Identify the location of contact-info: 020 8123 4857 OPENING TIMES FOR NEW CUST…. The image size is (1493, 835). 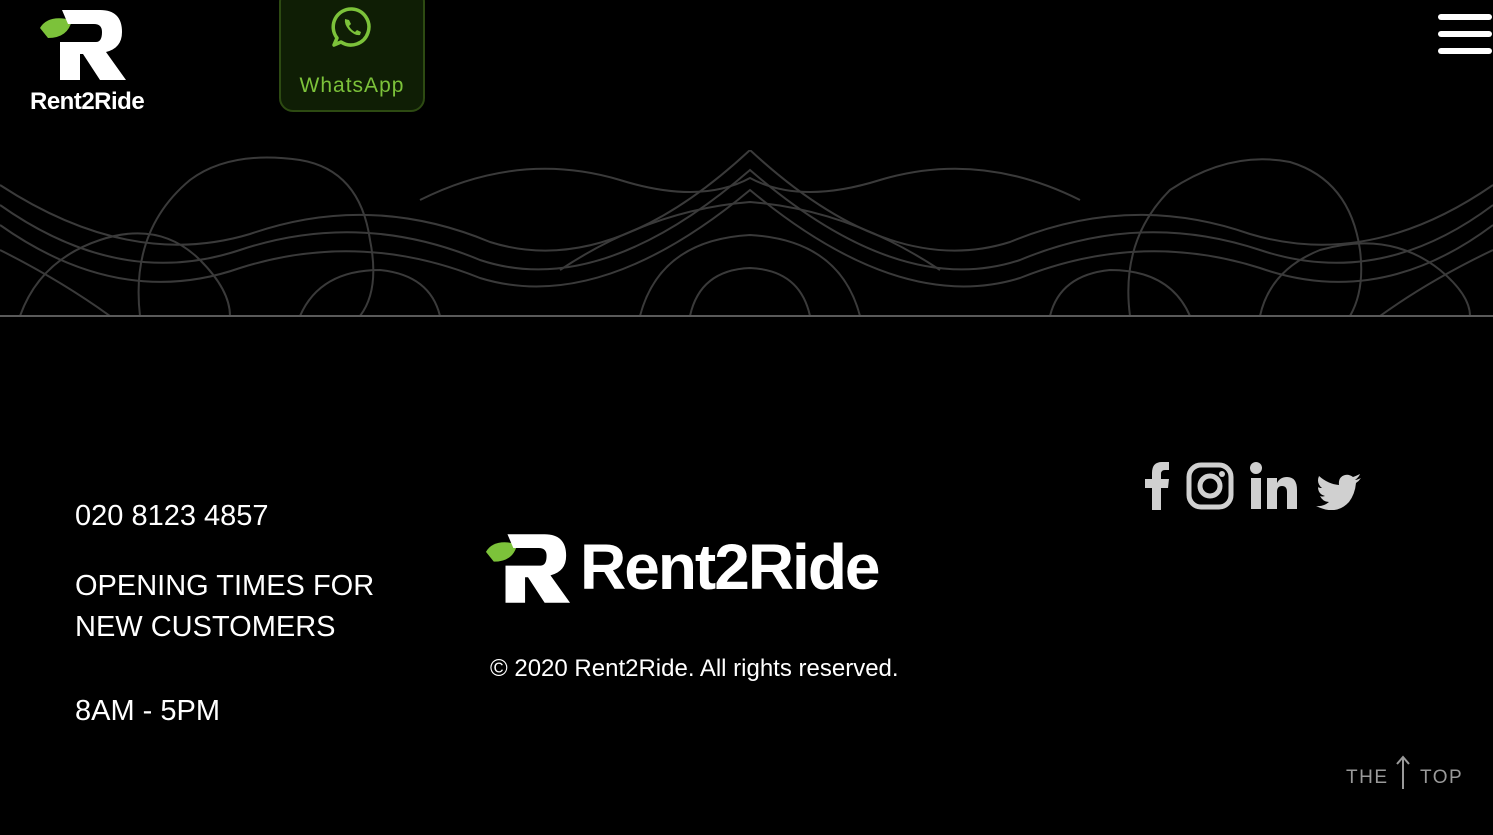
(224, 614).